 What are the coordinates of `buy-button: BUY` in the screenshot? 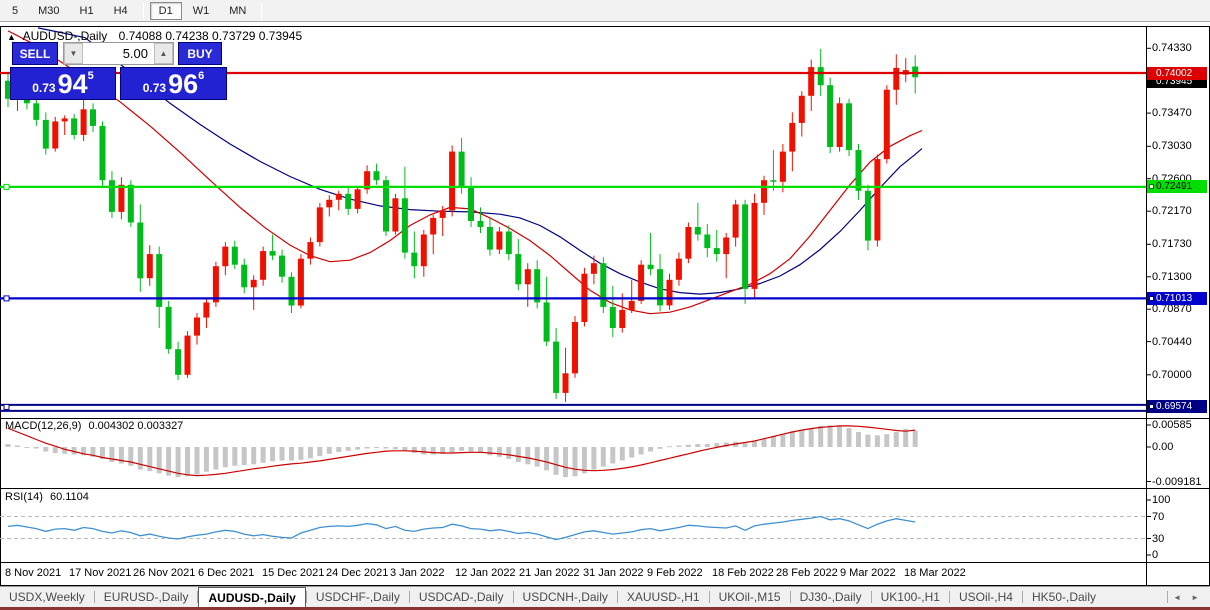 It's located at (200, 53).